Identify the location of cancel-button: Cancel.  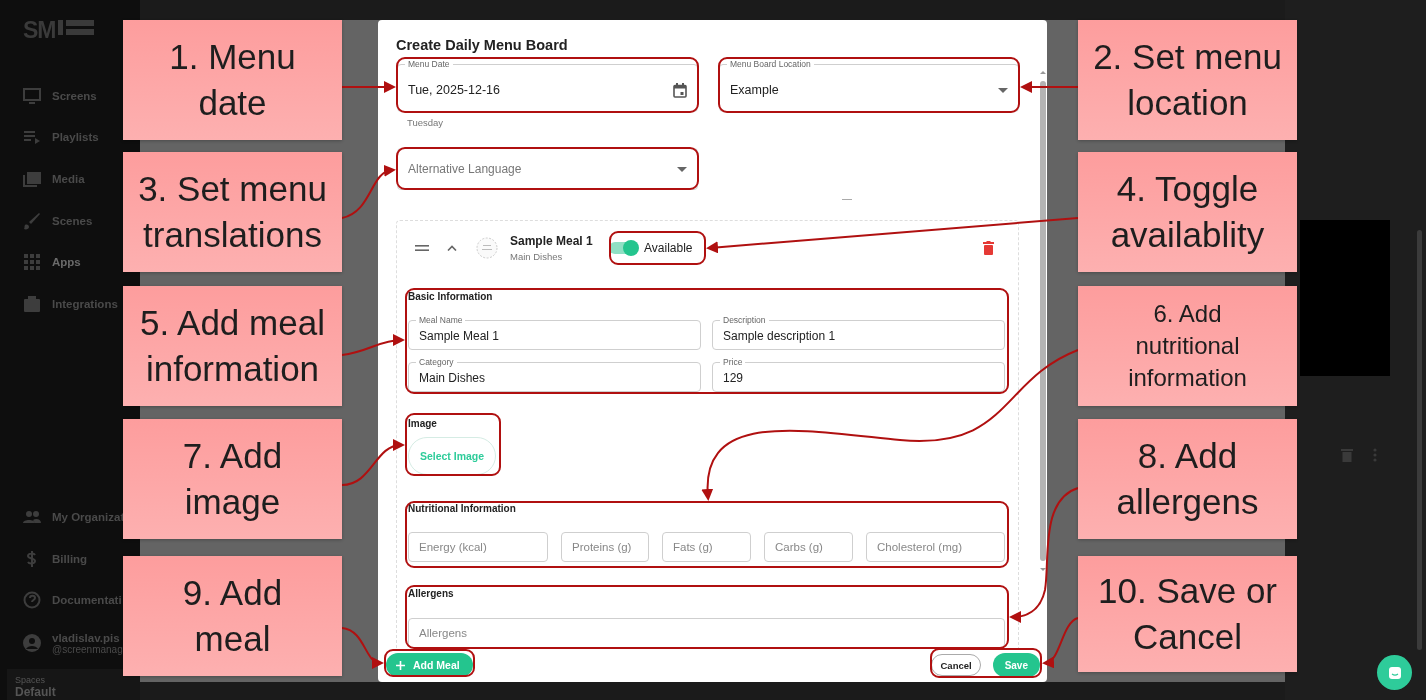
(956, 665).